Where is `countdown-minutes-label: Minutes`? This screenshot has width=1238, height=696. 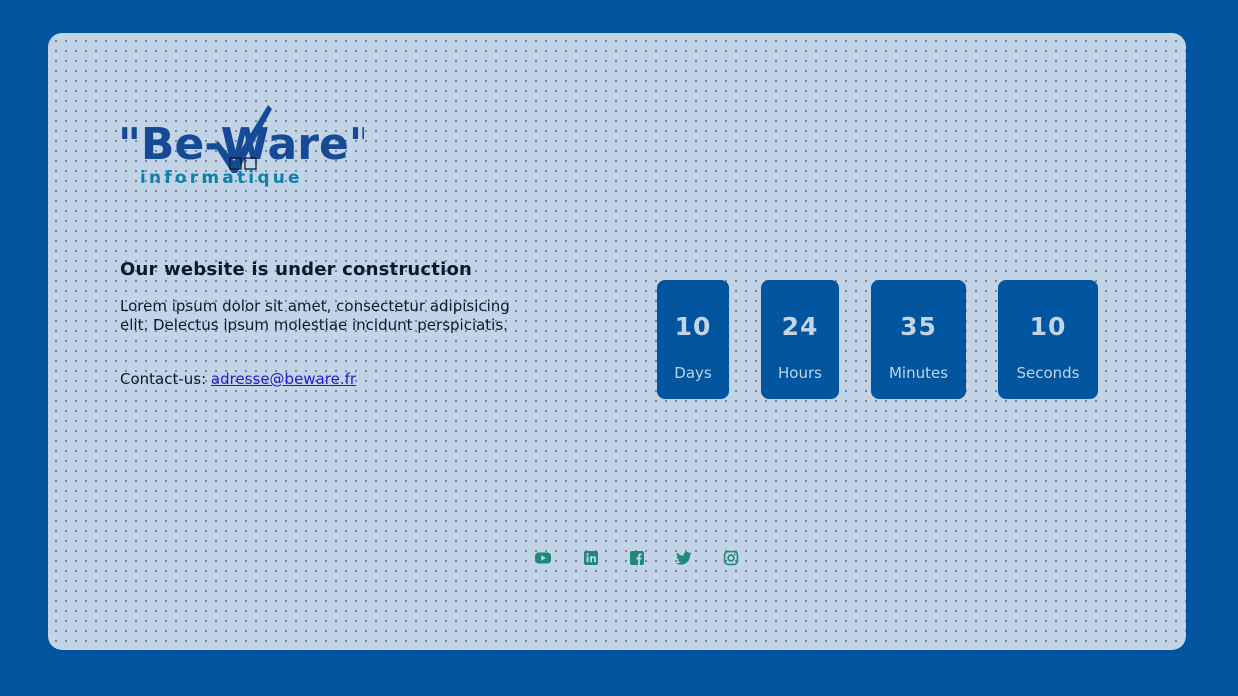
countdown-minutes-label: Minutes is located at coordinates (918, 373).